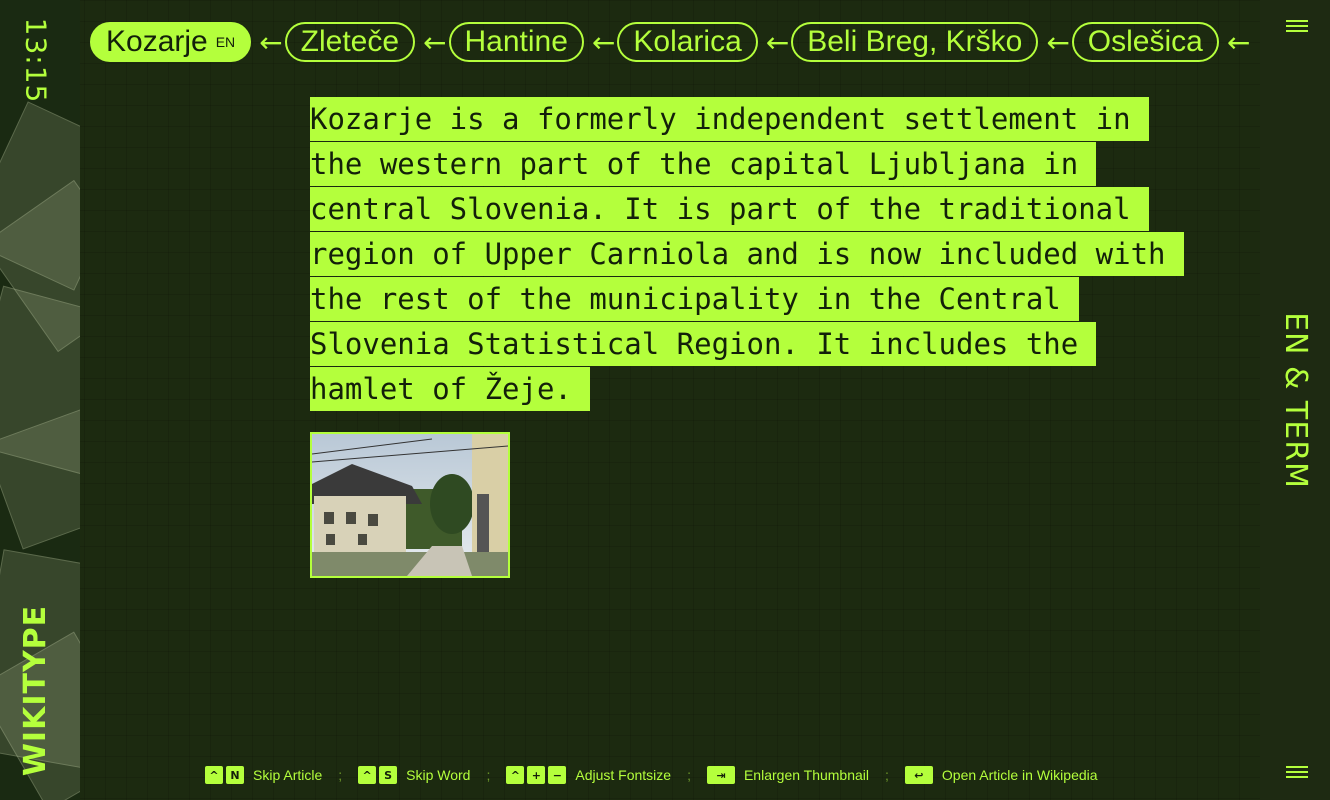 This screenshot has height=800, width=1330. I want to click on left-sidebar: 13:15 WIKITYPE, so click(40, 400).